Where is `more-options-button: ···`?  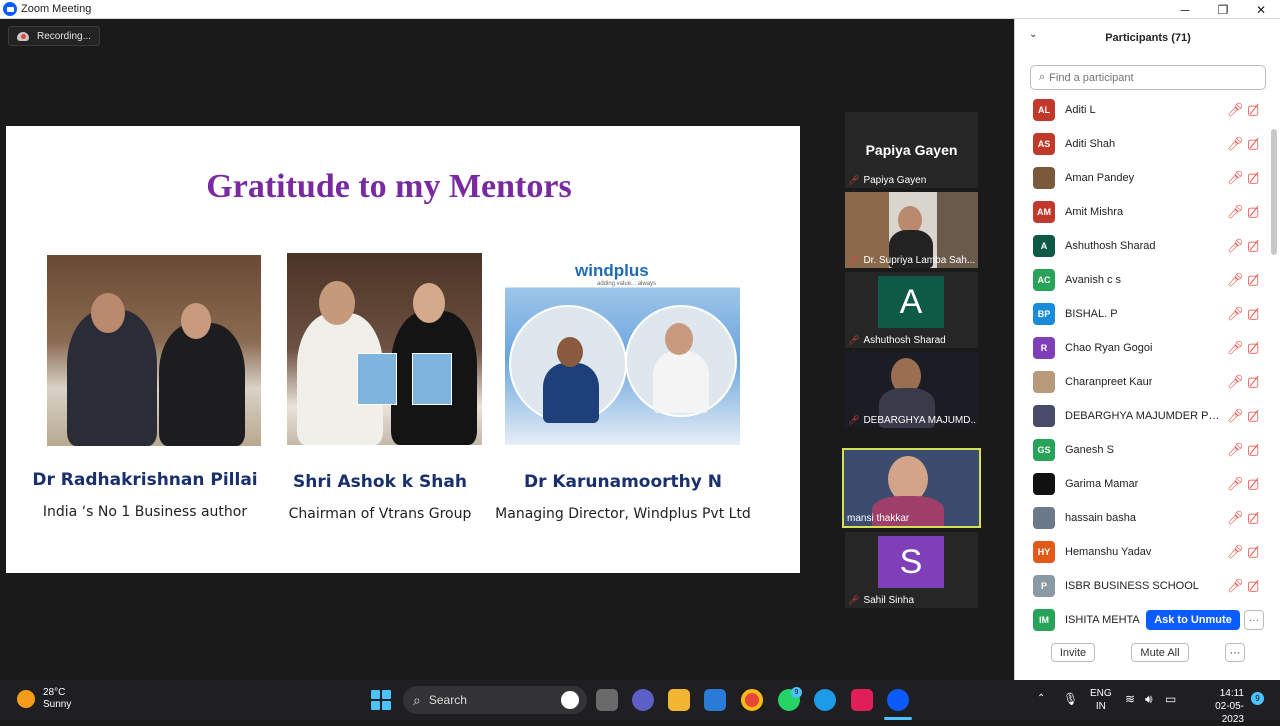
more-options-button: ··· is located at coordinates (1235, 652).